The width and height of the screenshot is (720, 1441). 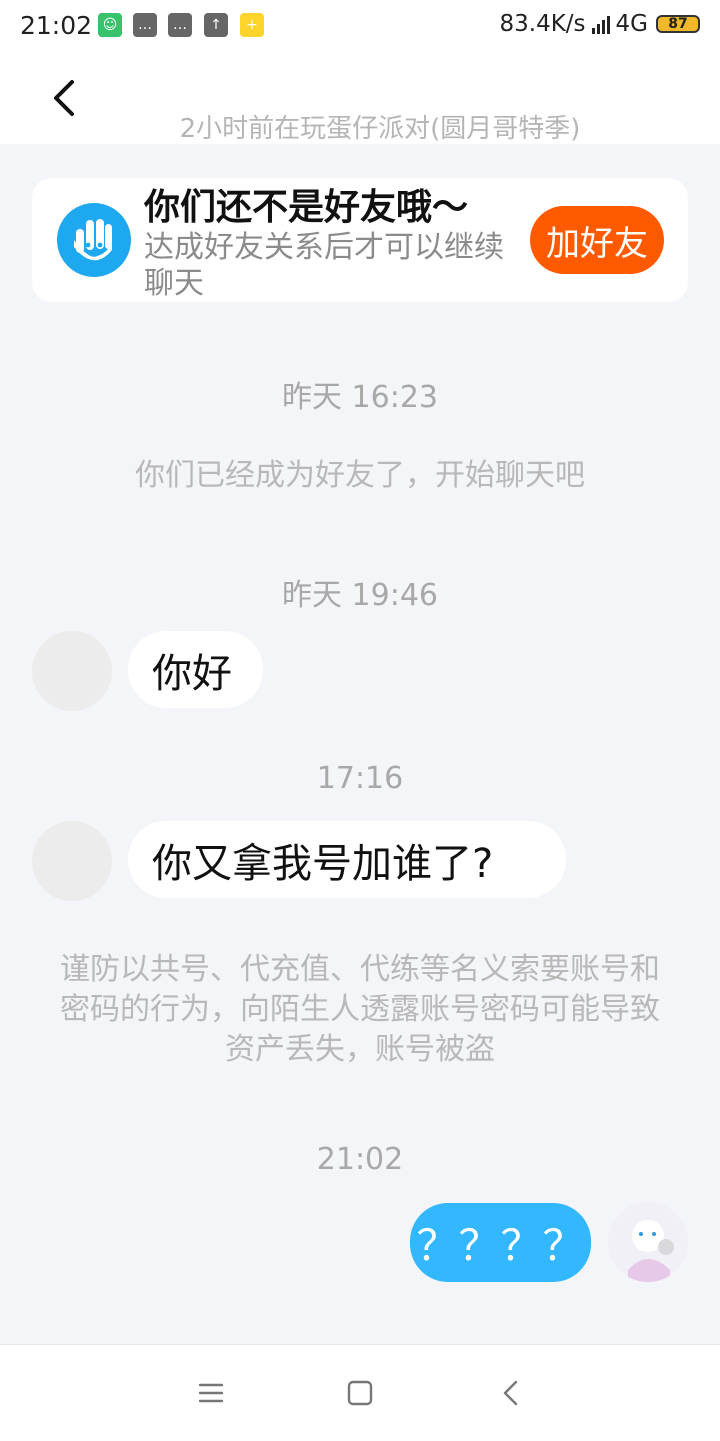 I want to click on user-avatar, so click(x=648, y=1242).